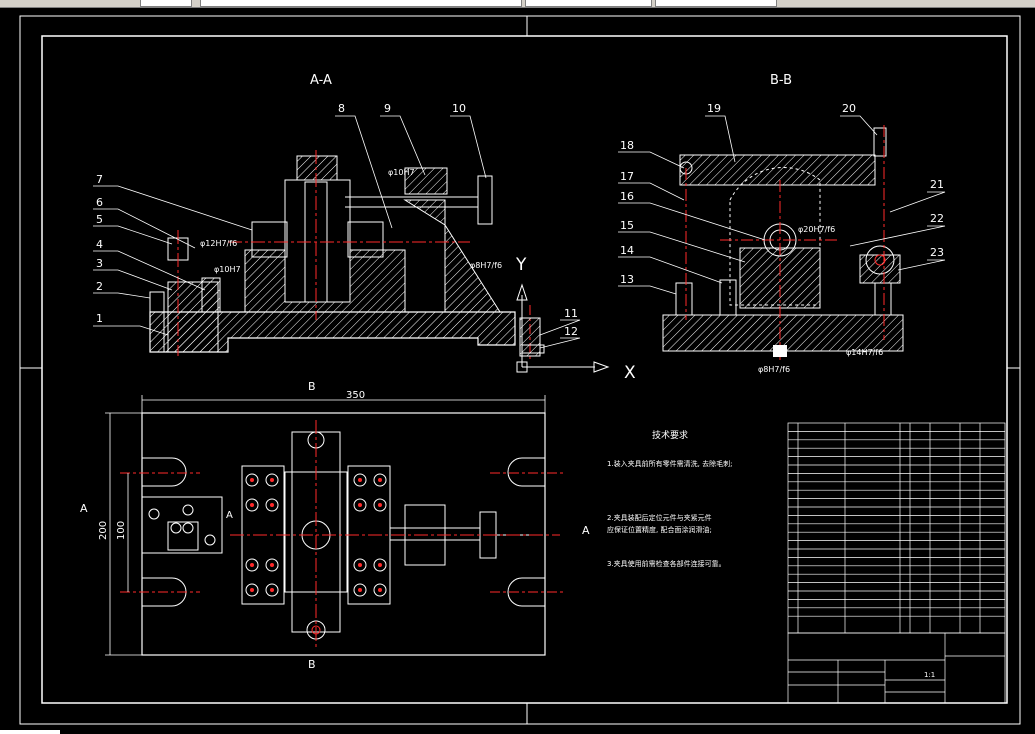 Image resolution: width=1035 pixels, height=734 pixels. Describe the element at coordinates (849, 108) in the screenshot. I see `svg-text: 20` at that location.